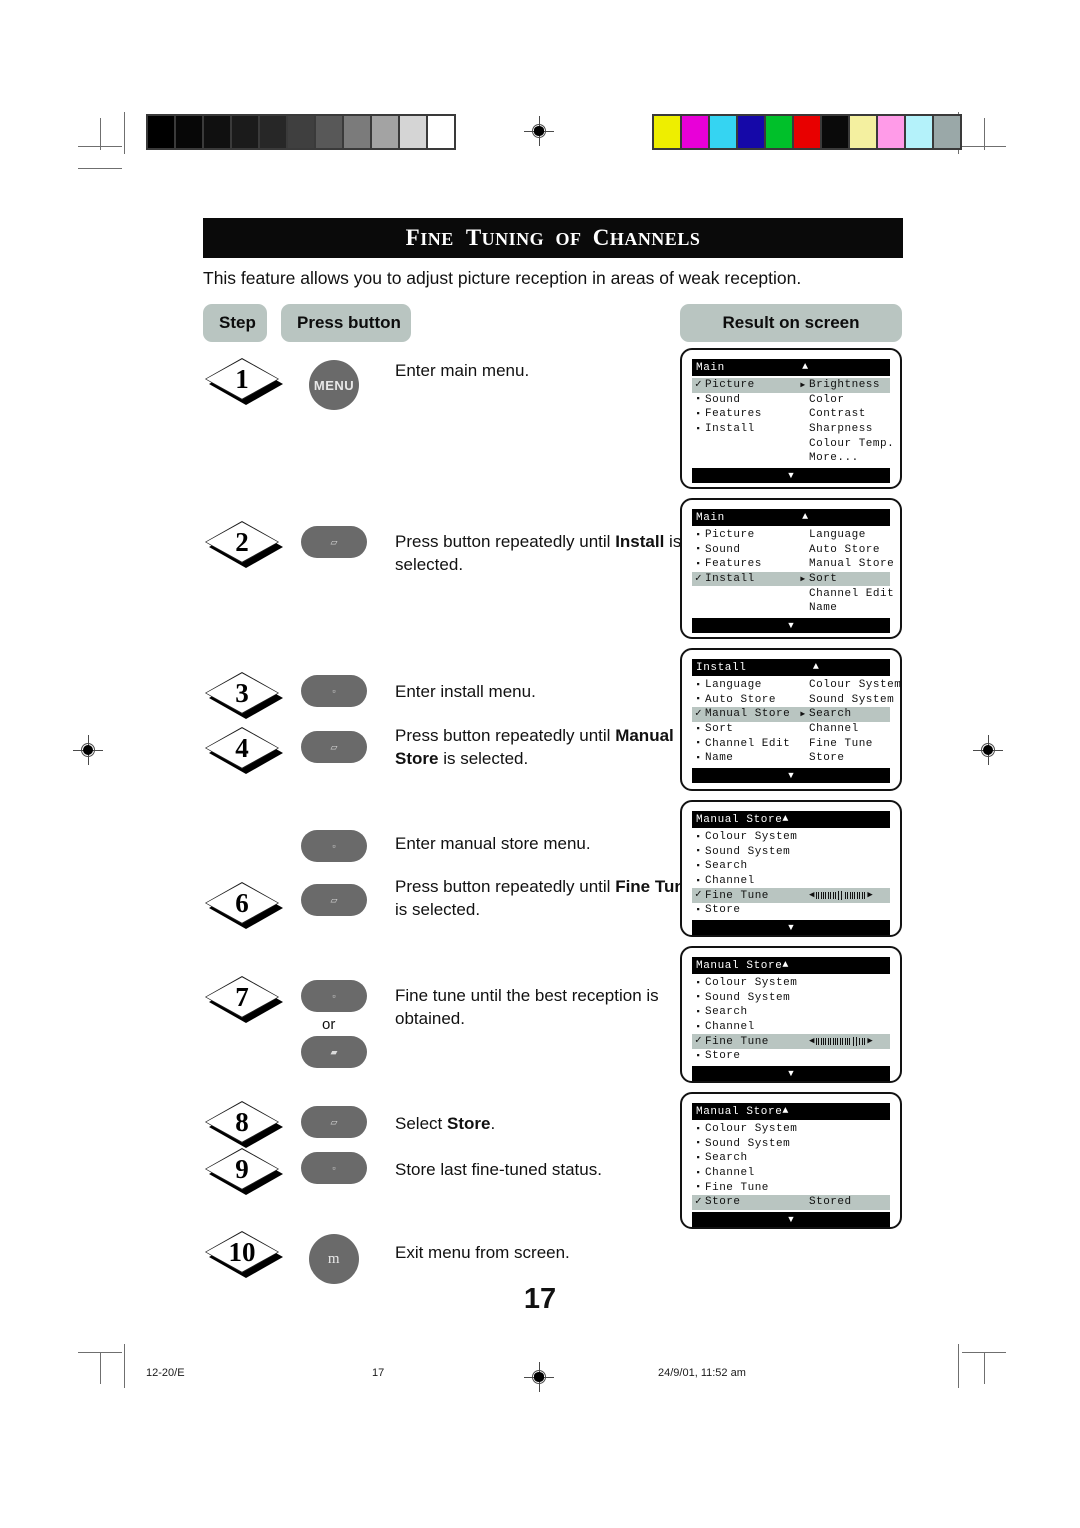 This screenshot has height=1528, width=1080. What do you see at coordinates (334, 1259) in the screenshot?
I see `remote-button: m` at bounding box center [334, 1259].